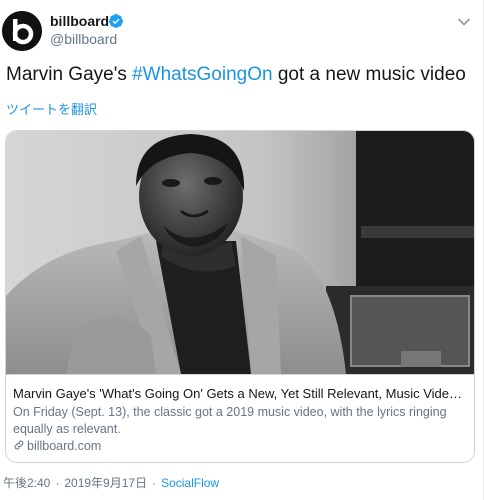 This screenshot has height=500, width=484. Describe the element at coordinates (464, 22) in the screenshot. I see `chevron-down-icon` at that location.